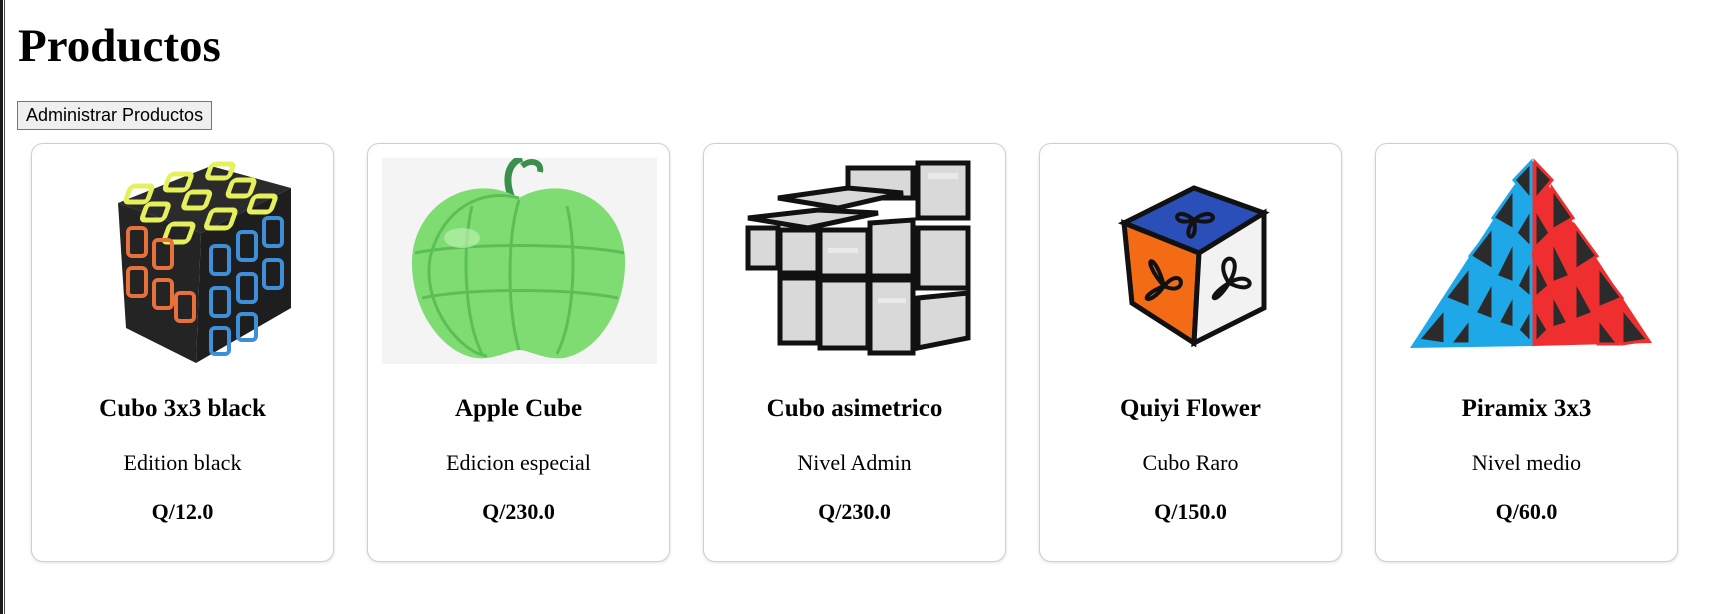 The image size is (1724, 614). I want to click on product-card: Apple Cube Edicion especial Q/230.0, so click(518, 352).